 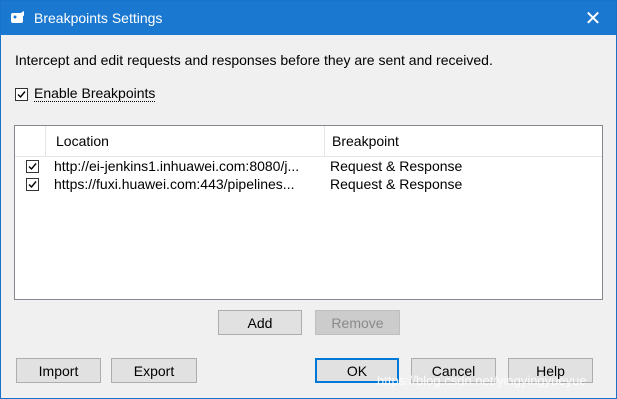 What do you see at coordinates (260, 322) in the screenshot?
I see `add-button: Add` at bounding box center [260, 322].